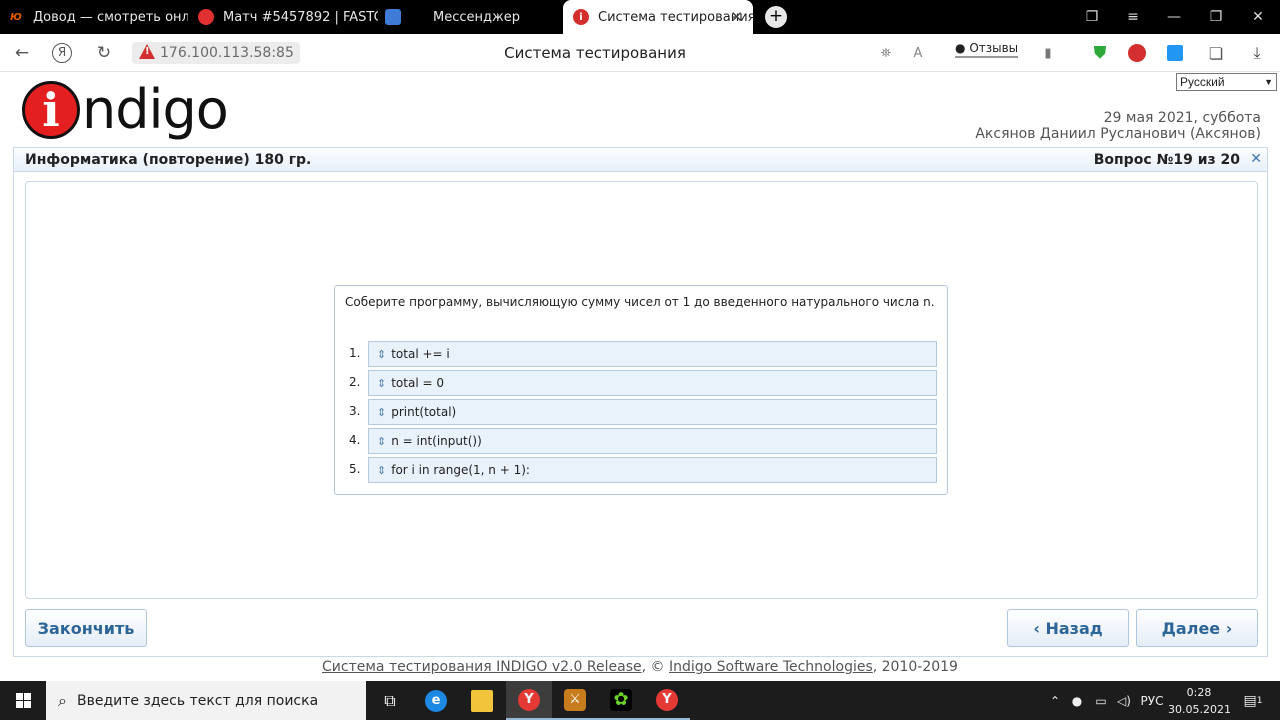 This screenshot has height=720, width=1280. Describe the element at coordinates (420, 354) in the screenshot. I see `item-code: total += i` at that location.